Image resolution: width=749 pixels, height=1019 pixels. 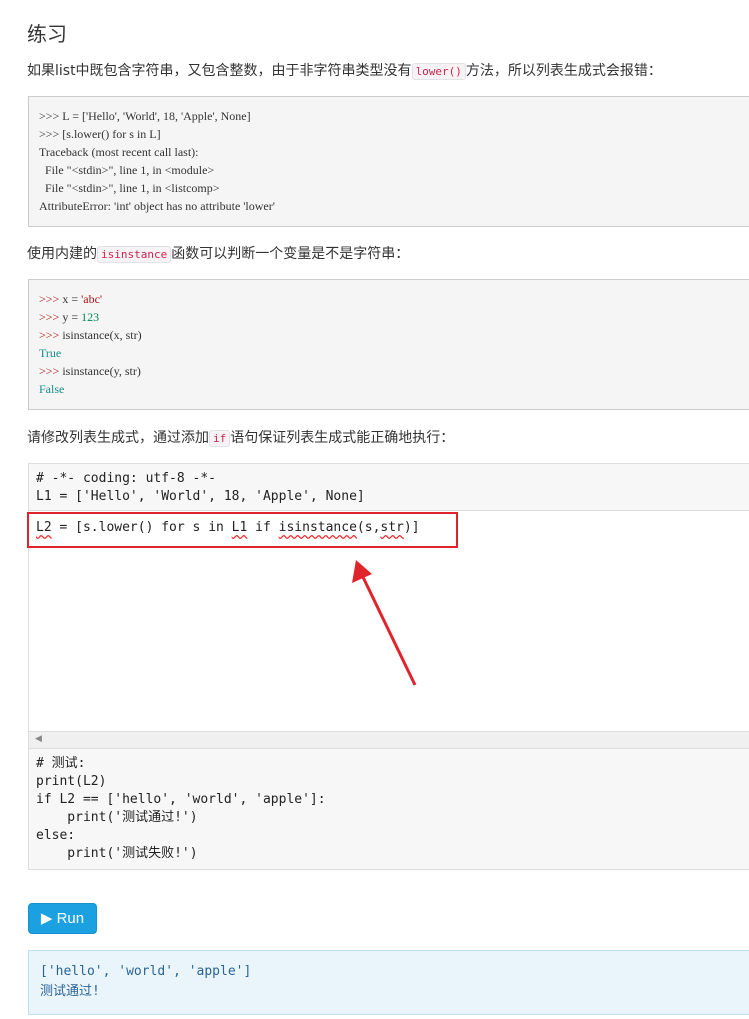 I want to click on run-output: ['hello', 'world', 'apple'] 测试通过!, so click(x=388, y=982).